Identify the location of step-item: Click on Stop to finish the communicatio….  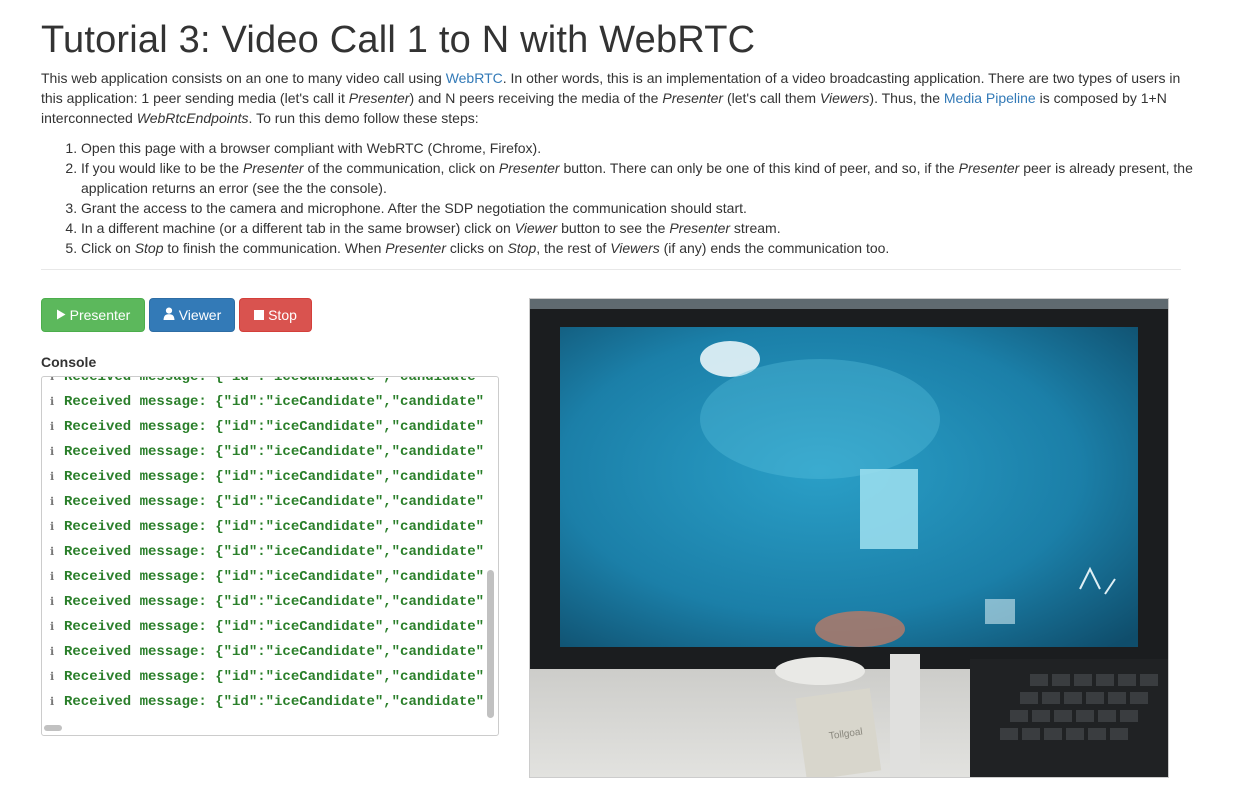
(653, 248).